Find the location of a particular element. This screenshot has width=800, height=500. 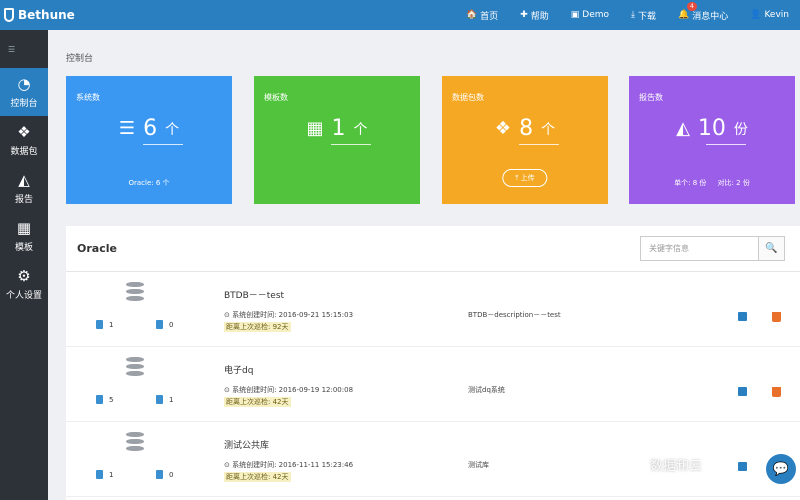

card-templates: 模板数 ▦ 1 个 is located at coordinates (337, 140).